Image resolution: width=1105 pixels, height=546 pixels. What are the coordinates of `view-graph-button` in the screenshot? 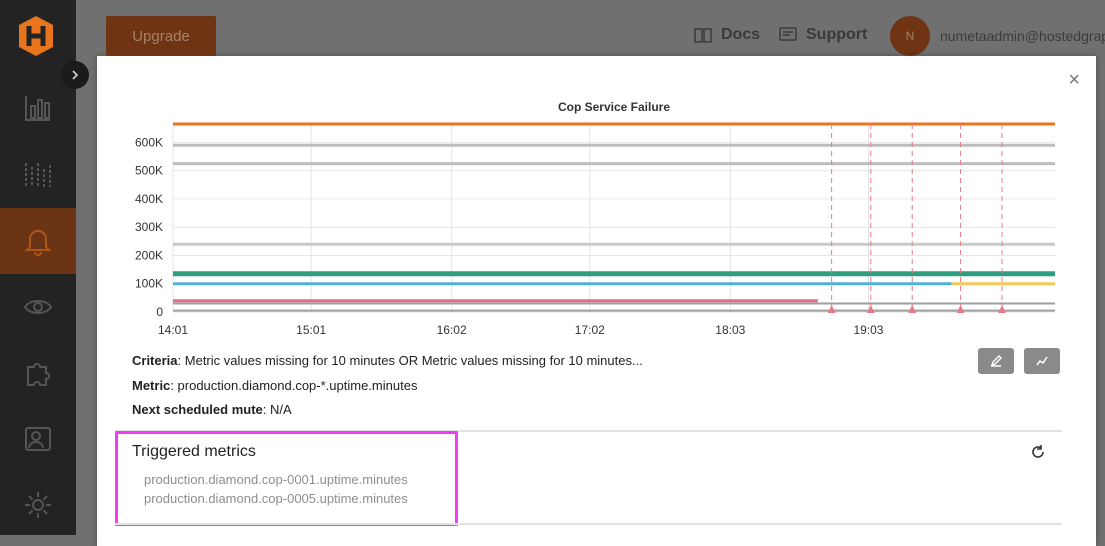 It's located at (1042, 361).